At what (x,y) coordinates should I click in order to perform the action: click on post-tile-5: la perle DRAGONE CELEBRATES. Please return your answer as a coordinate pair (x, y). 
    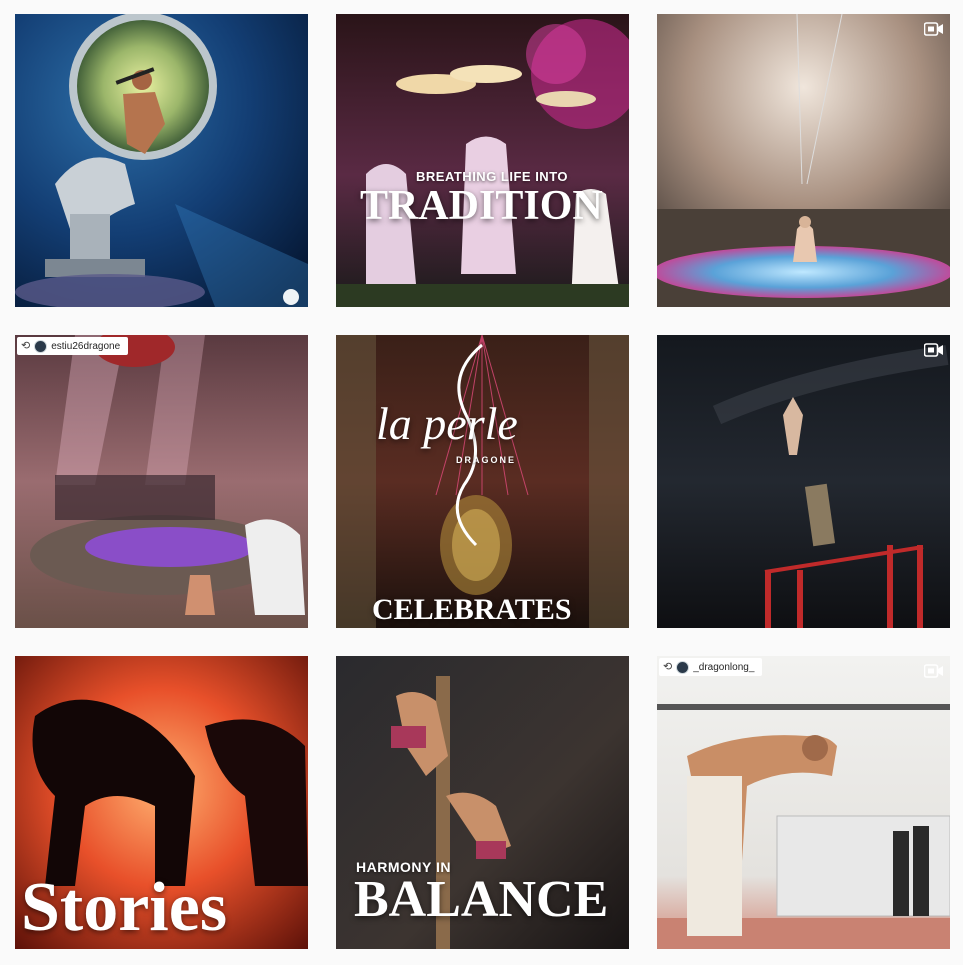
    Looking at the image, I should click on (482, 481).